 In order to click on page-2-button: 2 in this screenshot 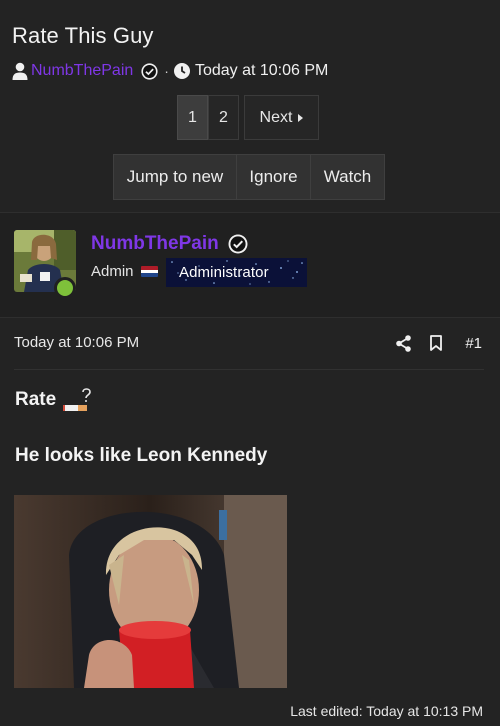, I will do `click(223, 117)`.